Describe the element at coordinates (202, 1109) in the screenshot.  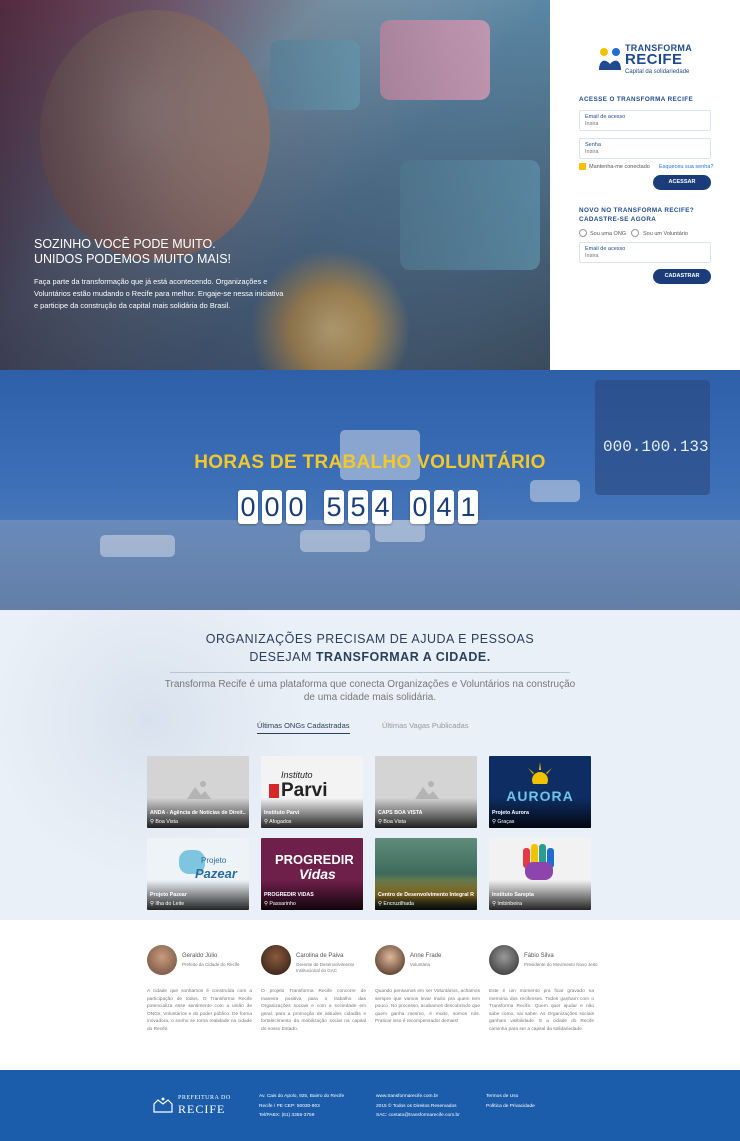
I see `recife-label: RECIFE` at that location.